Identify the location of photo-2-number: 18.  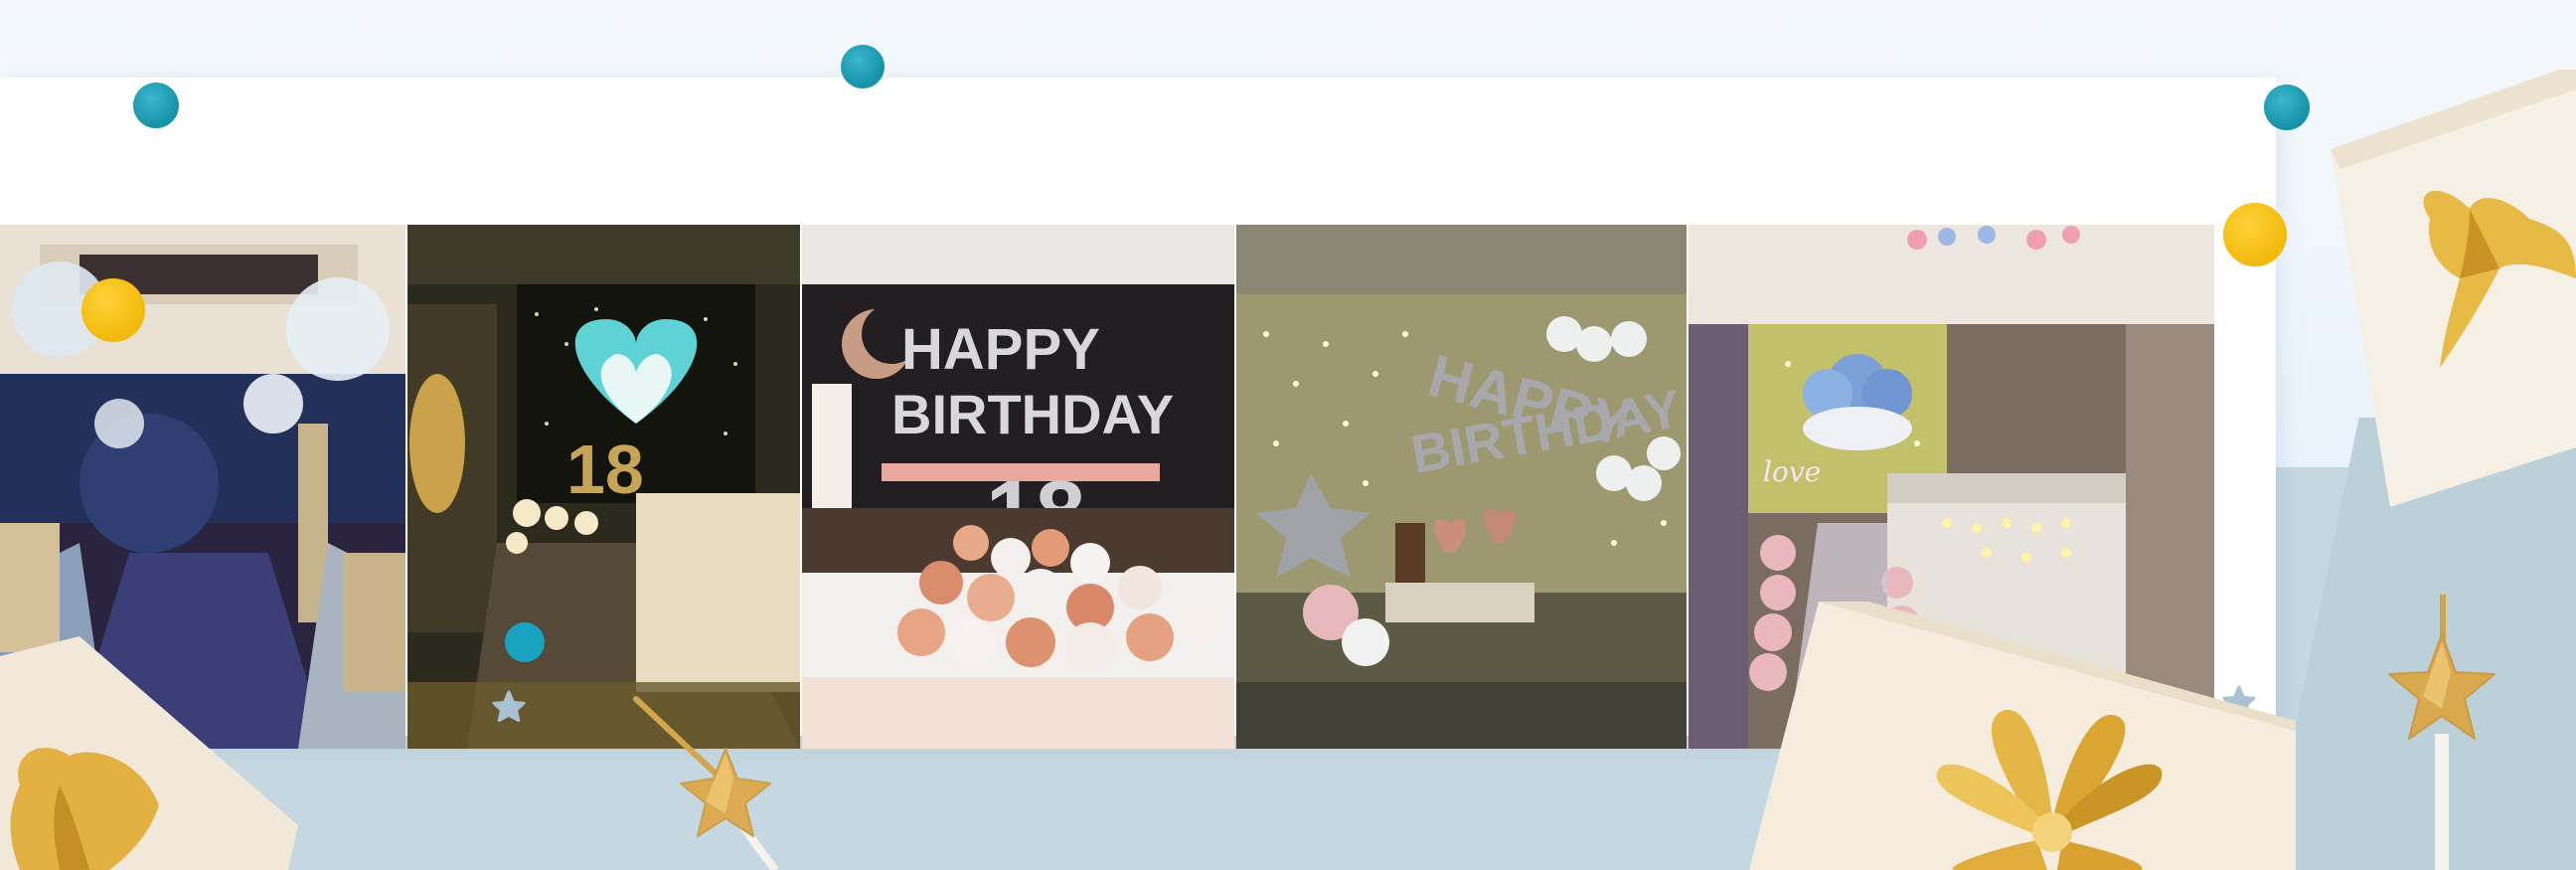
(605, 470).